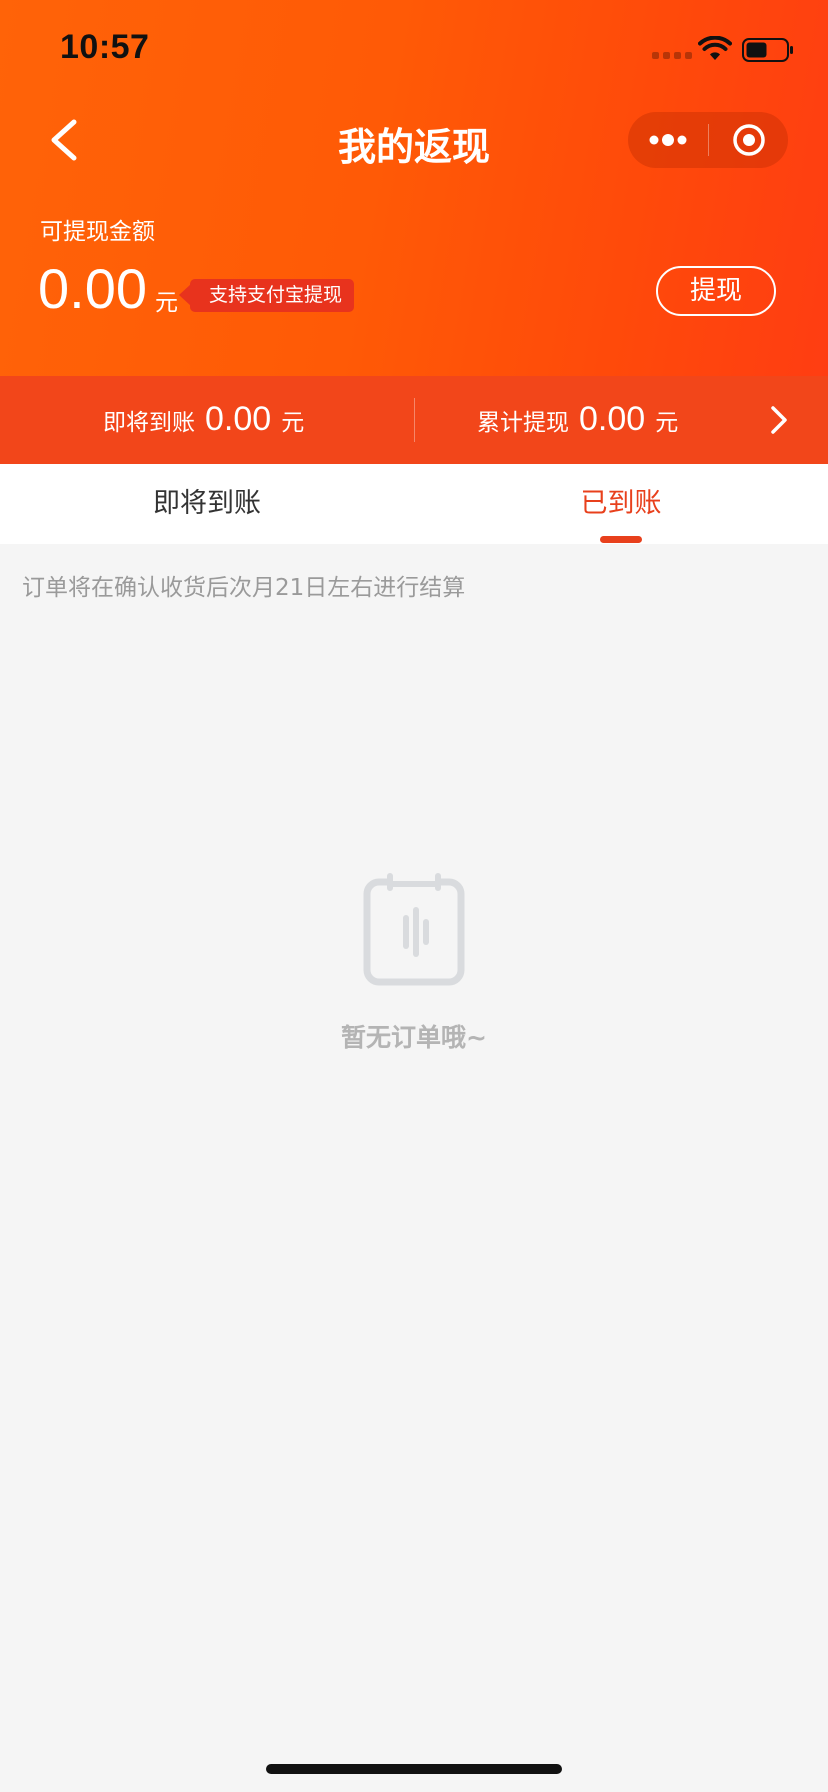 The image size is (828, 1792). I want to click on balance-unit: 元, so click(166, 303).